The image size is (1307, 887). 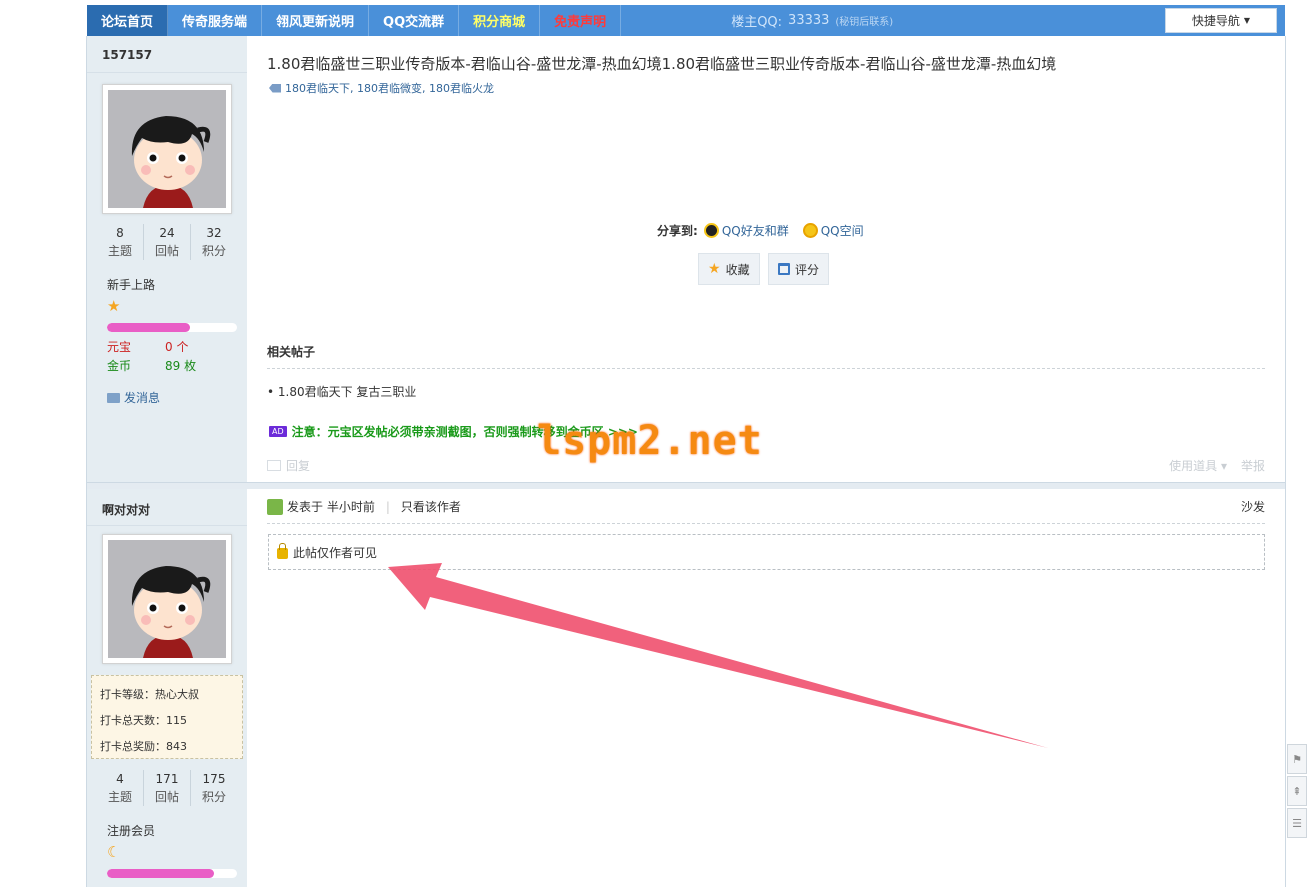 I want to click on gold-label: 金币, so click(x=119, y=366).